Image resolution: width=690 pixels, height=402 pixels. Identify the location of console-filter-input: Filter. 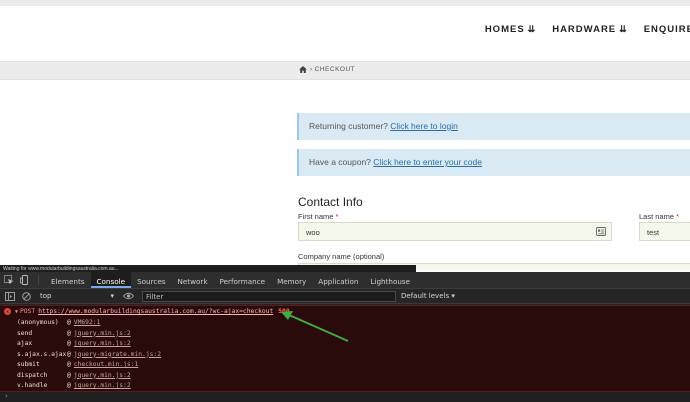
(269, 296).